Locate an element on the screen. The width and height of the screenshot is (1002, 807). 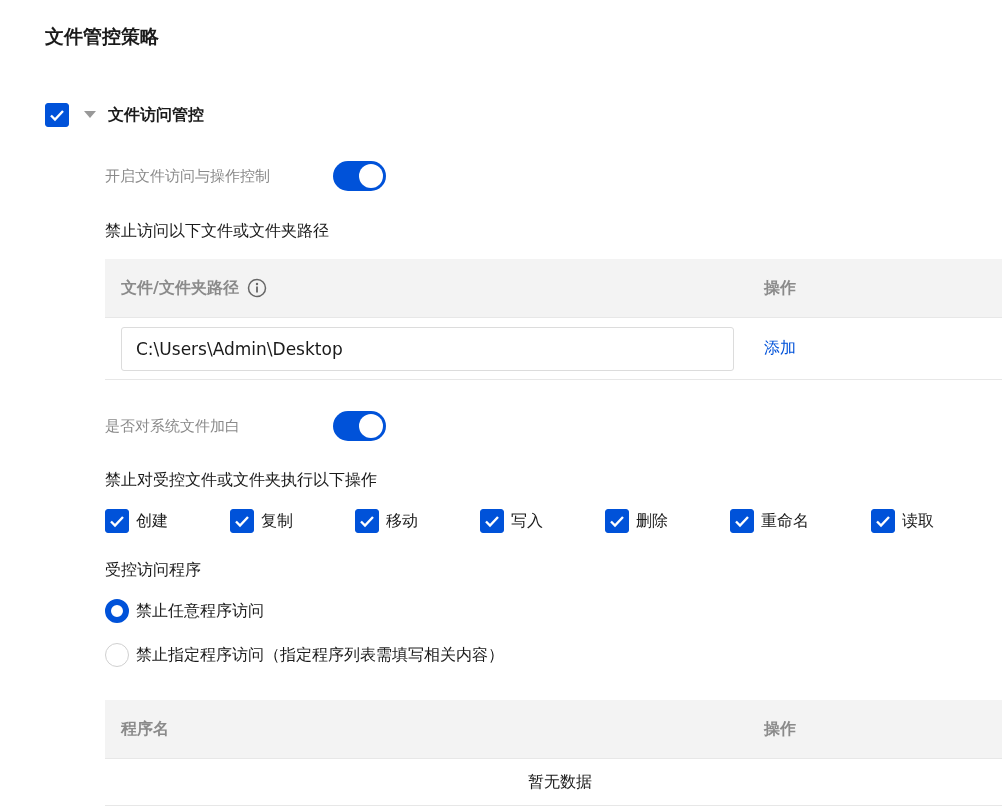
column-header: 程序名 is located at coordinates (145, 729).